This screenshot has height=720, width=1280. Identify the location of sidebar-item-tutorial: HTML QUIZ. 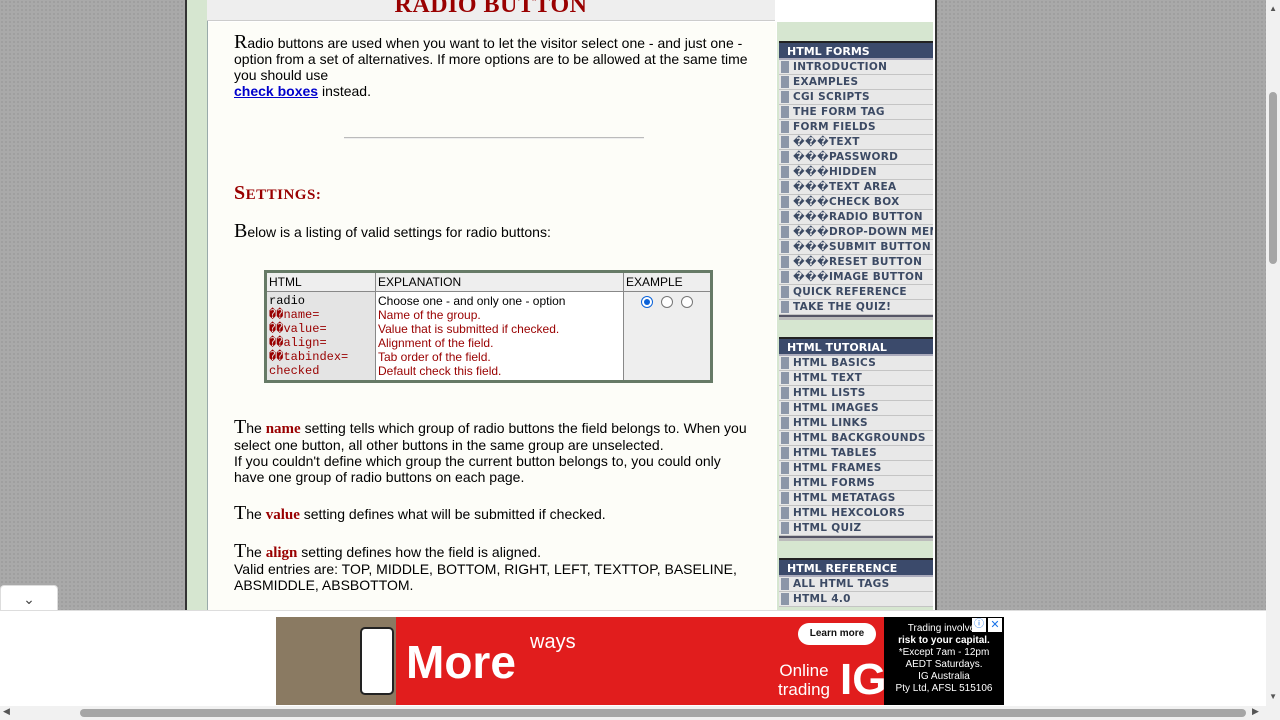
(856, 528).